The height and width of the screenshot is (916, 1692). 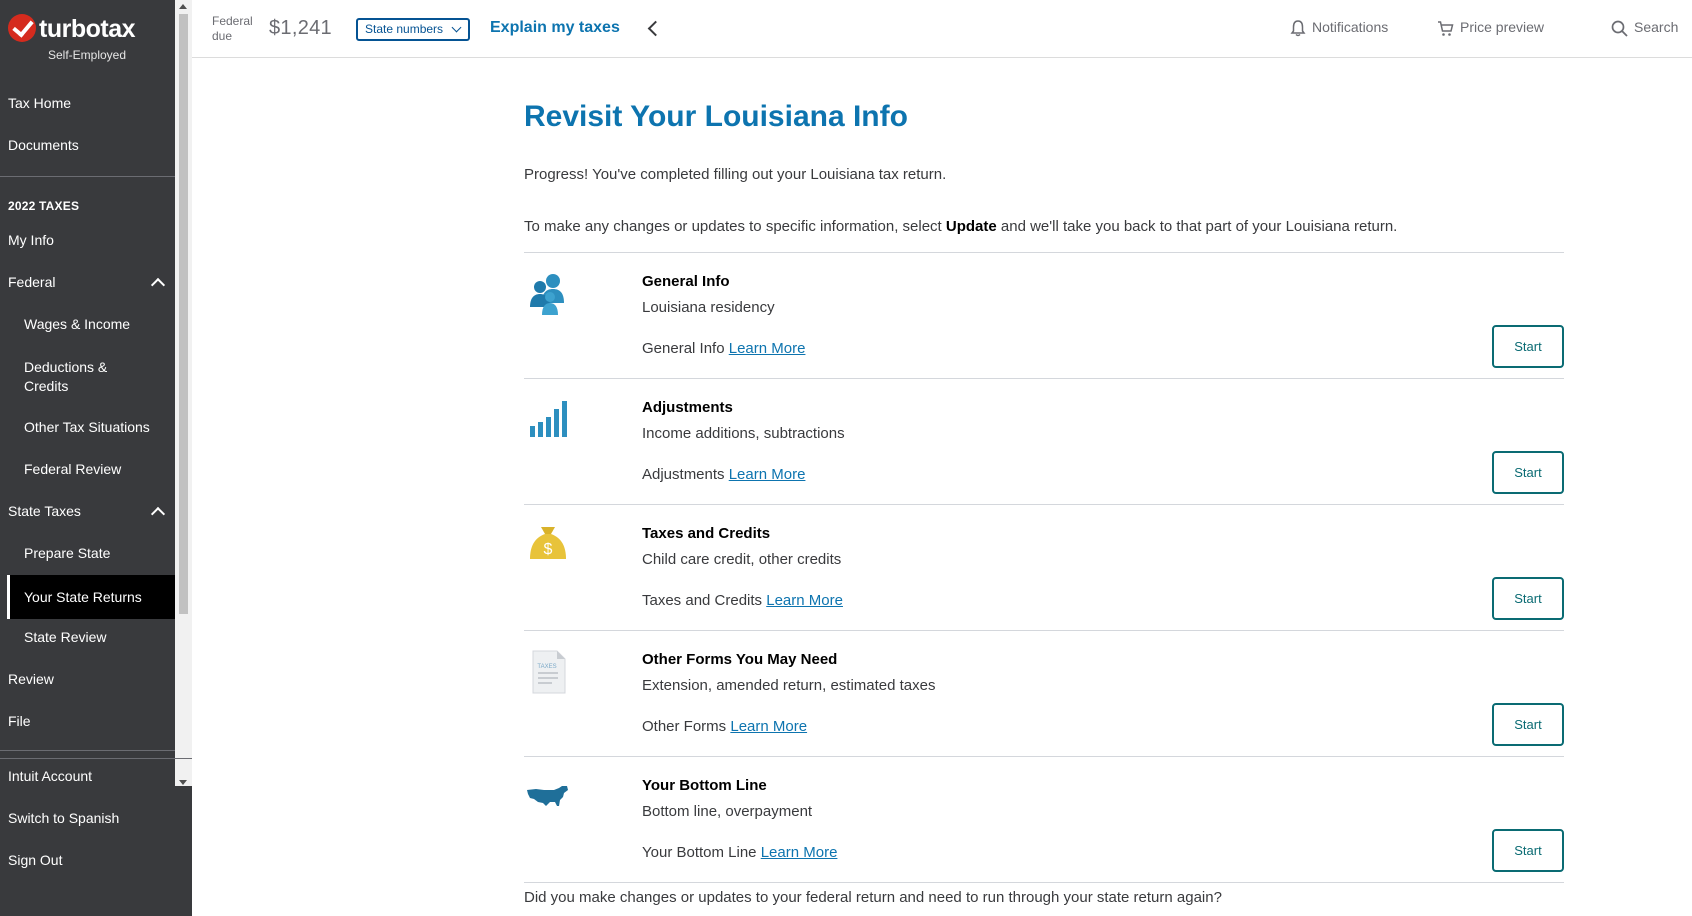 What do you see at coordinates (87, 324) in the screenshot?
I see `sidebar-item-wages-income: Wages & Income` at bounding box center [87, 324].